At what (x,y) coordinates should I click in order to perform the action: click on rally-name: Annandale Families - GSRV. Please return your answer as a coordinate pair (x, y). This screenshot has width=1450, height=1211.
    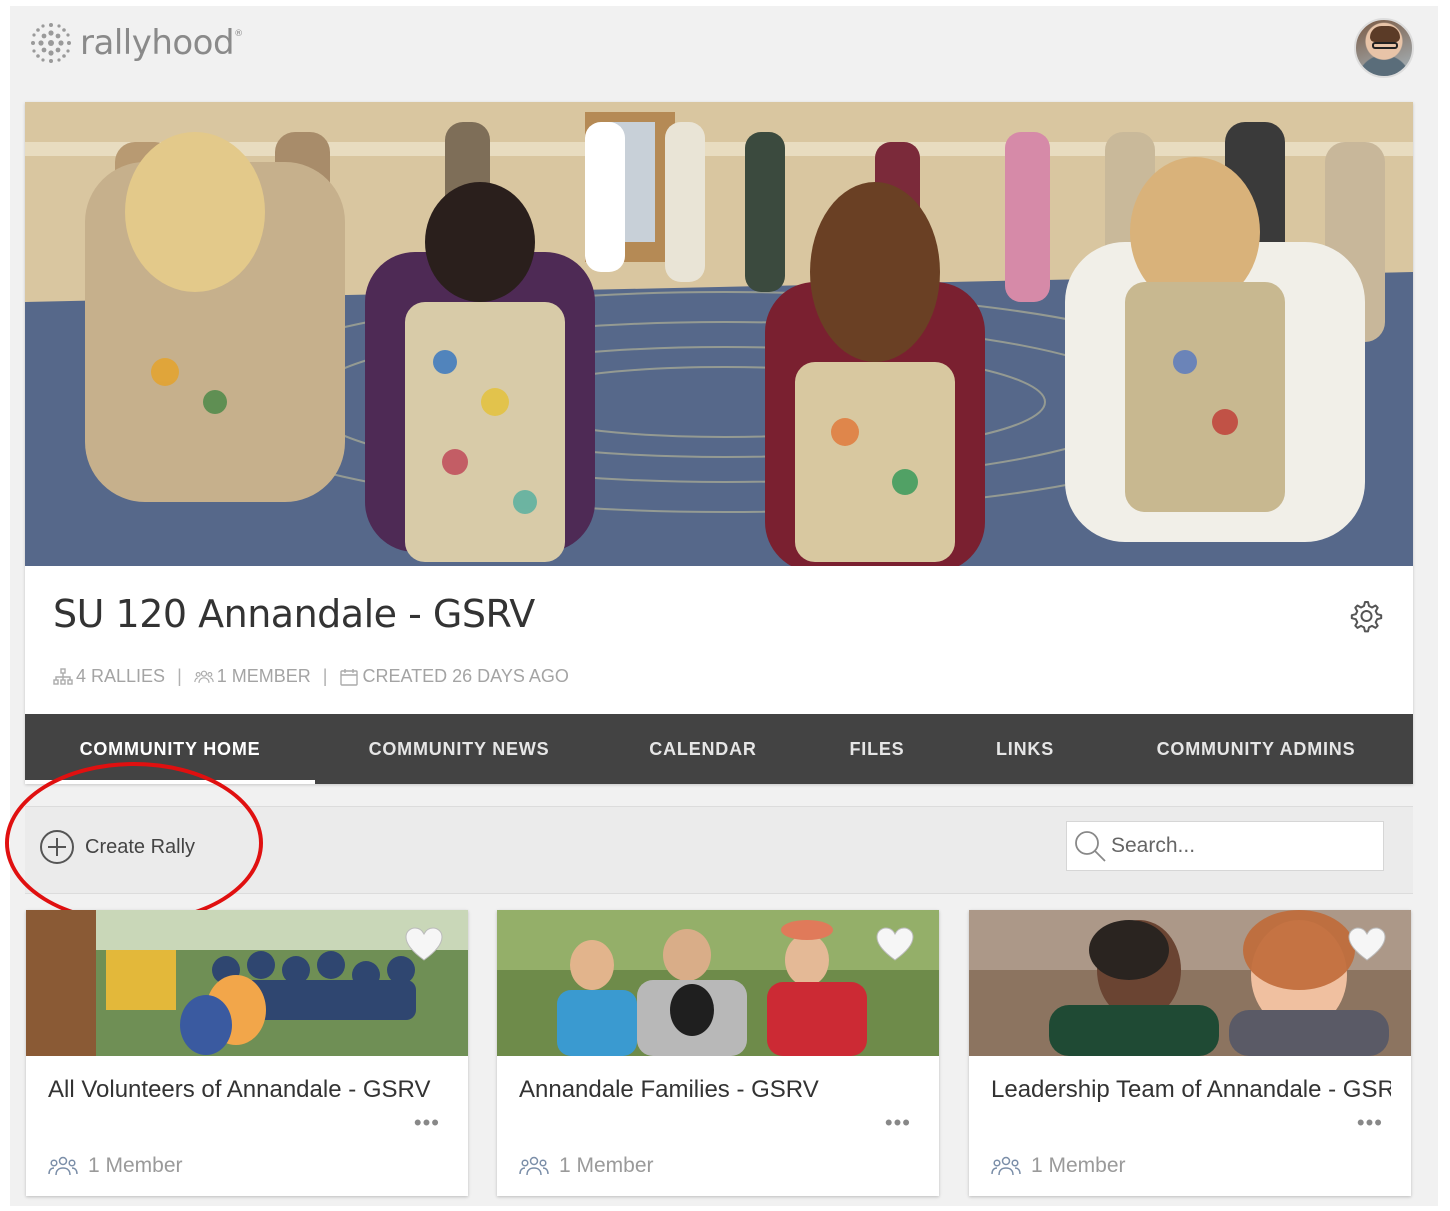
    Looking at the image, I should click on (719, 1090).